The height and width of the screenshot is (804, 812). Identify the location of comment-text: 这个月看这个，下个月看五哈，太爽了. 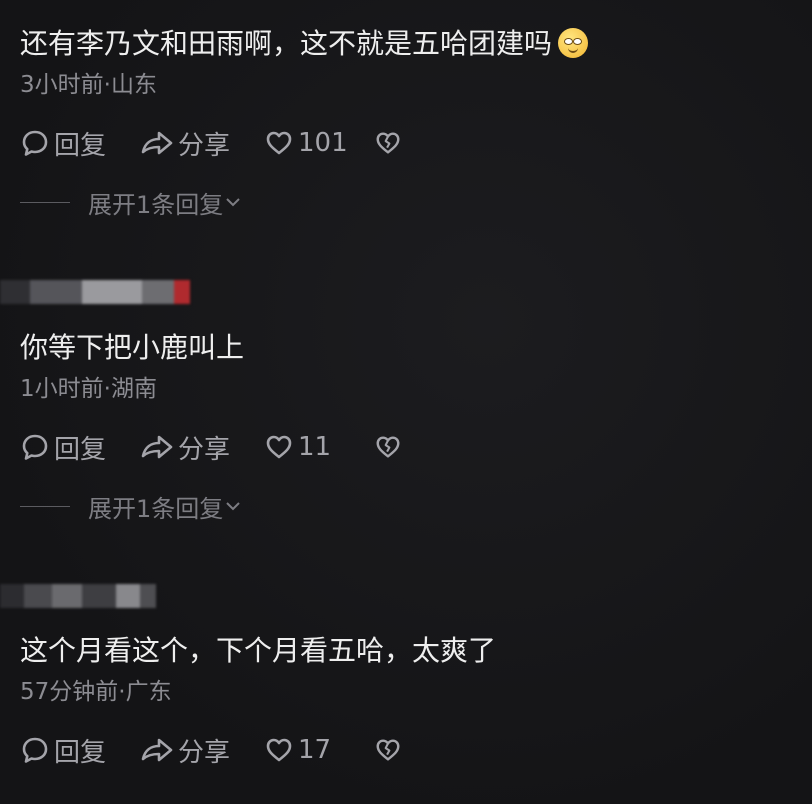
(258, 650).